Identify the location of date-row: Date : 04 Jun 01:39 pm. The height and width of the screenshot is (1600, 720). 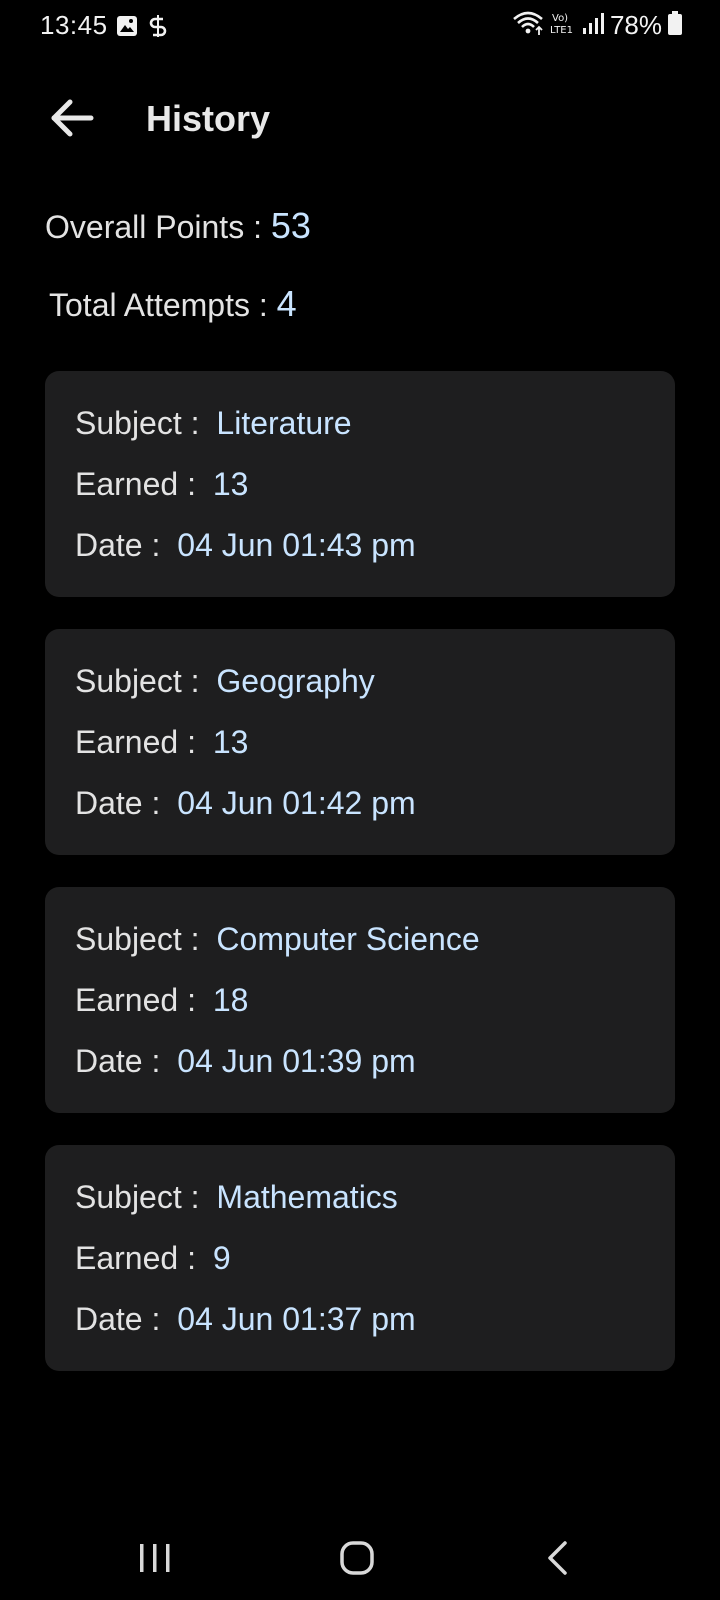
(375, 1071).